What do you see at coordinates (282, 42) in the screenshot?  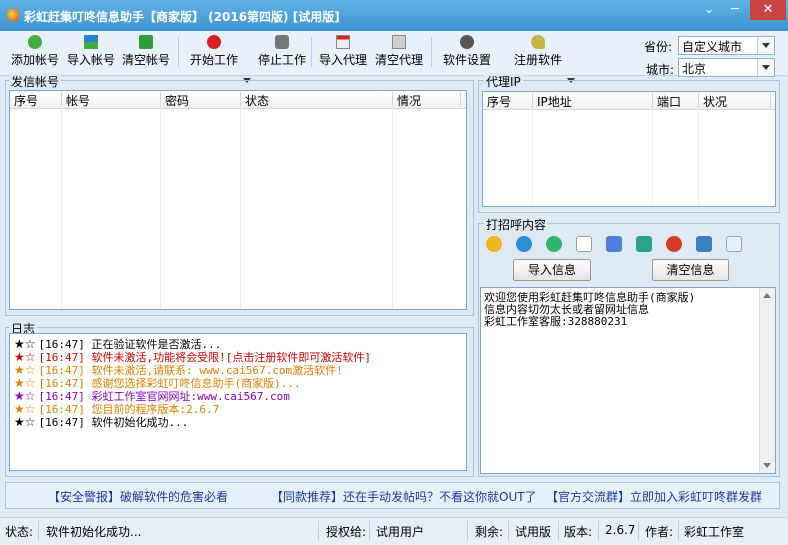 I see `stop-icon` at bounding box center [282, 42].